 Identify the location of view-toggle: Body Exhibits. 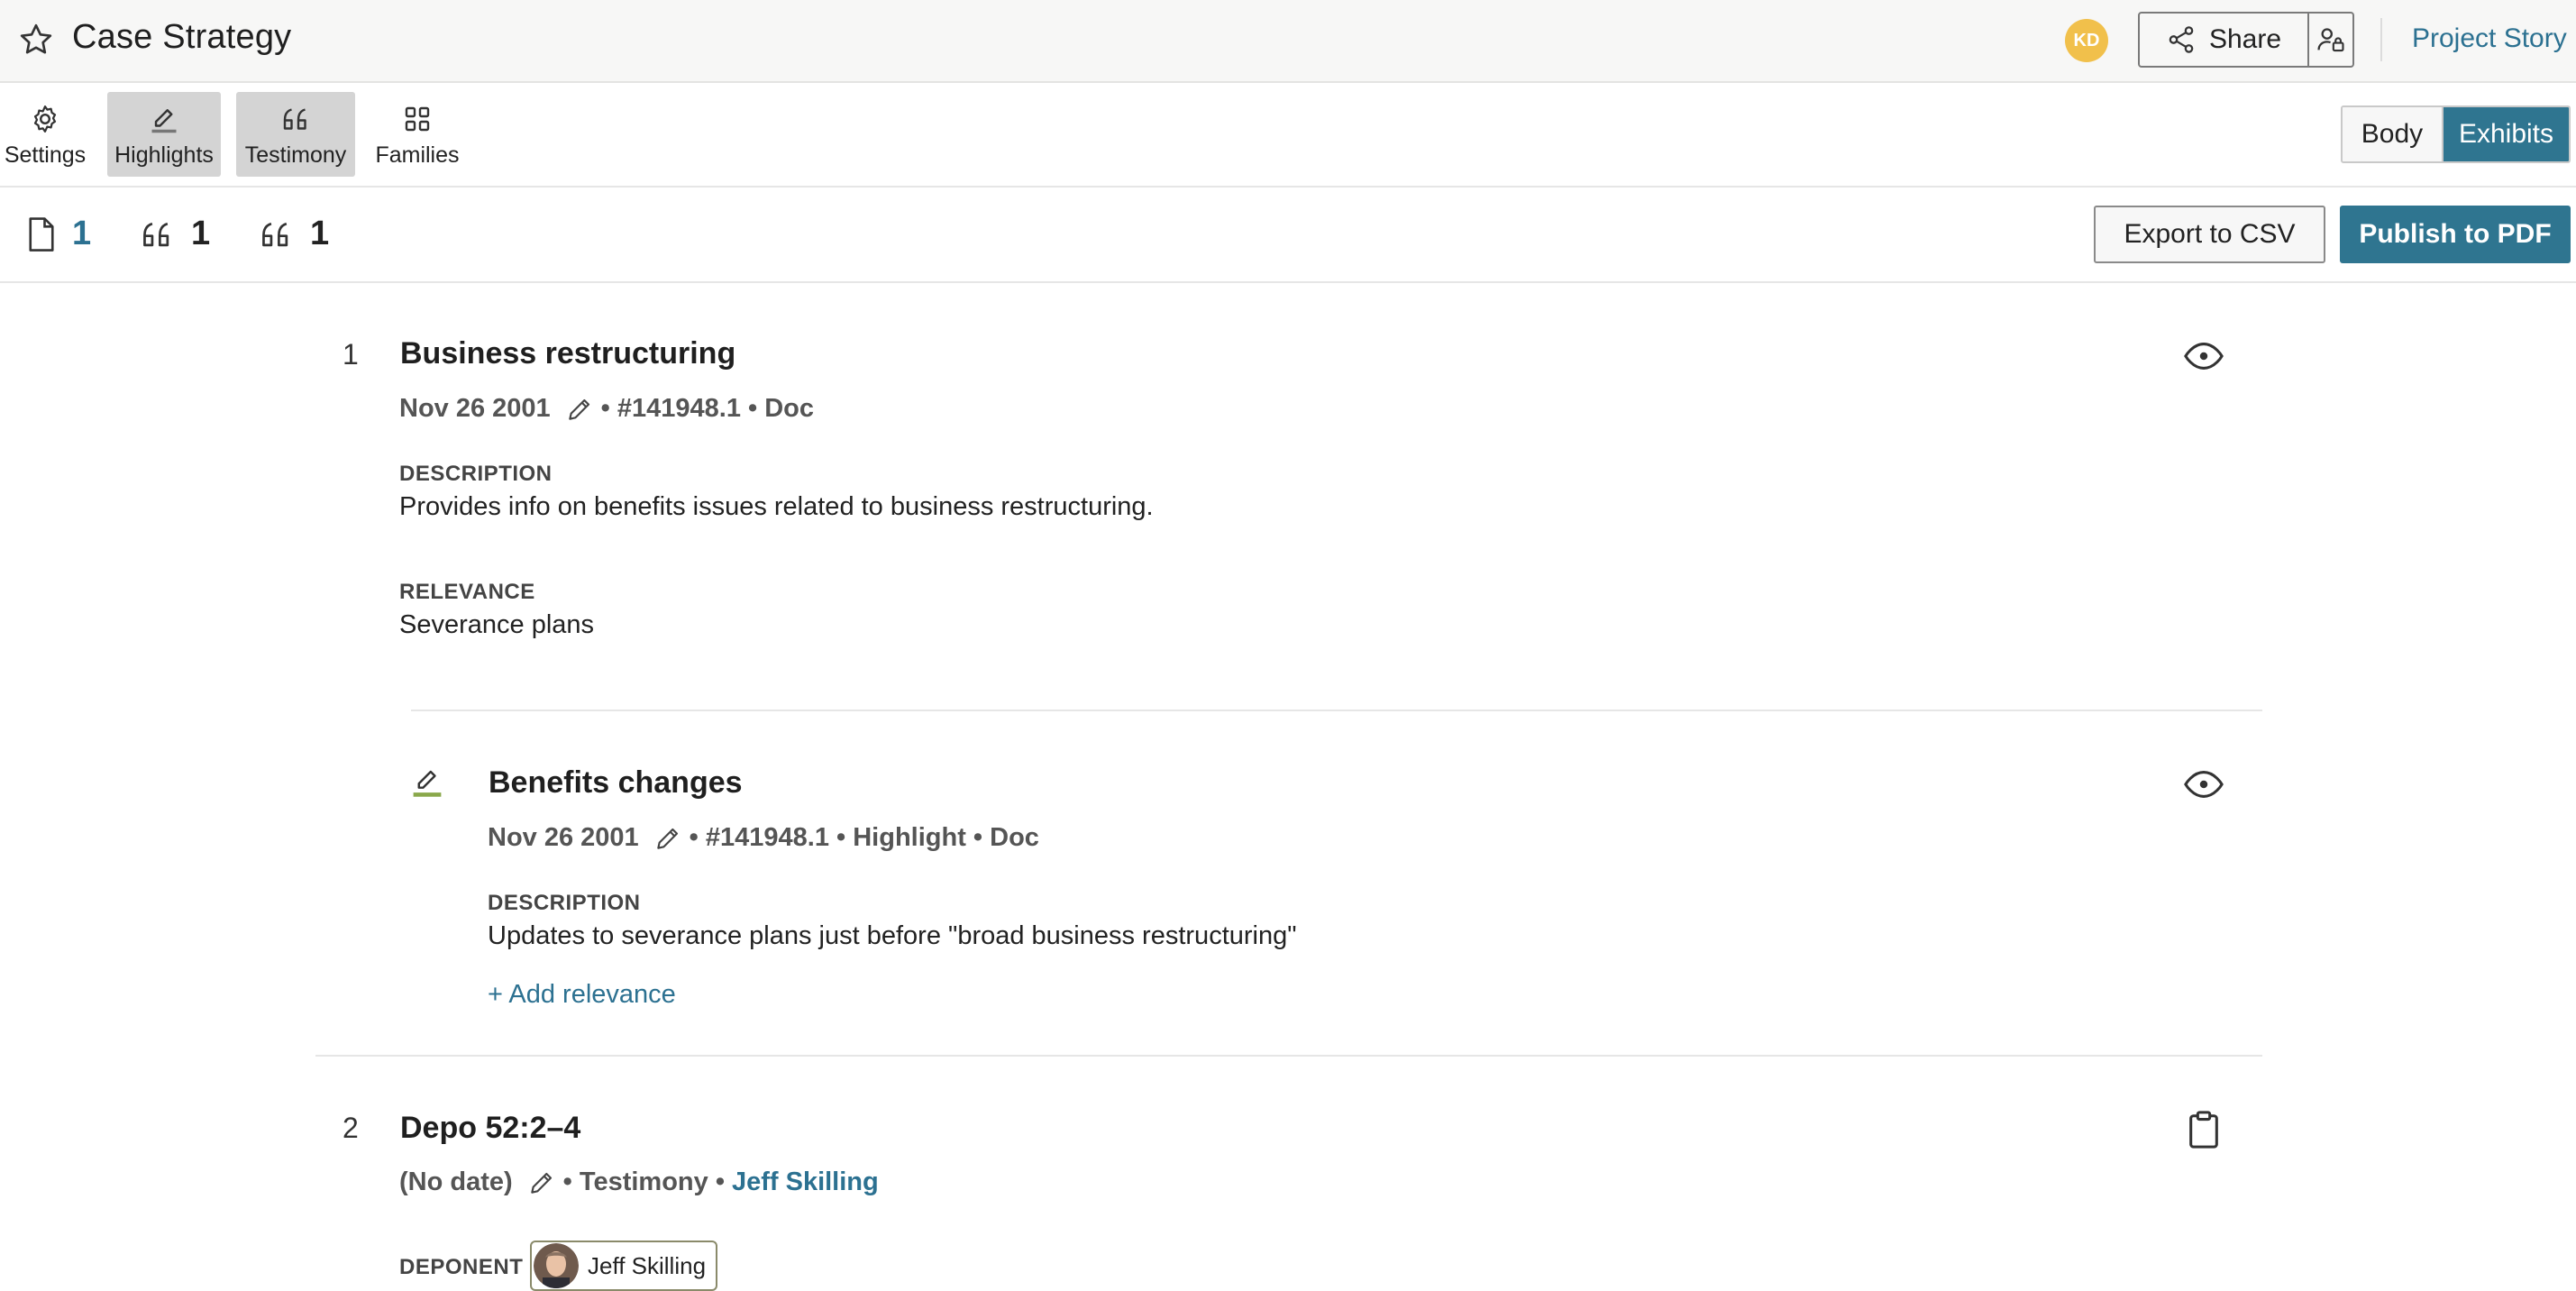
(2456, 134).